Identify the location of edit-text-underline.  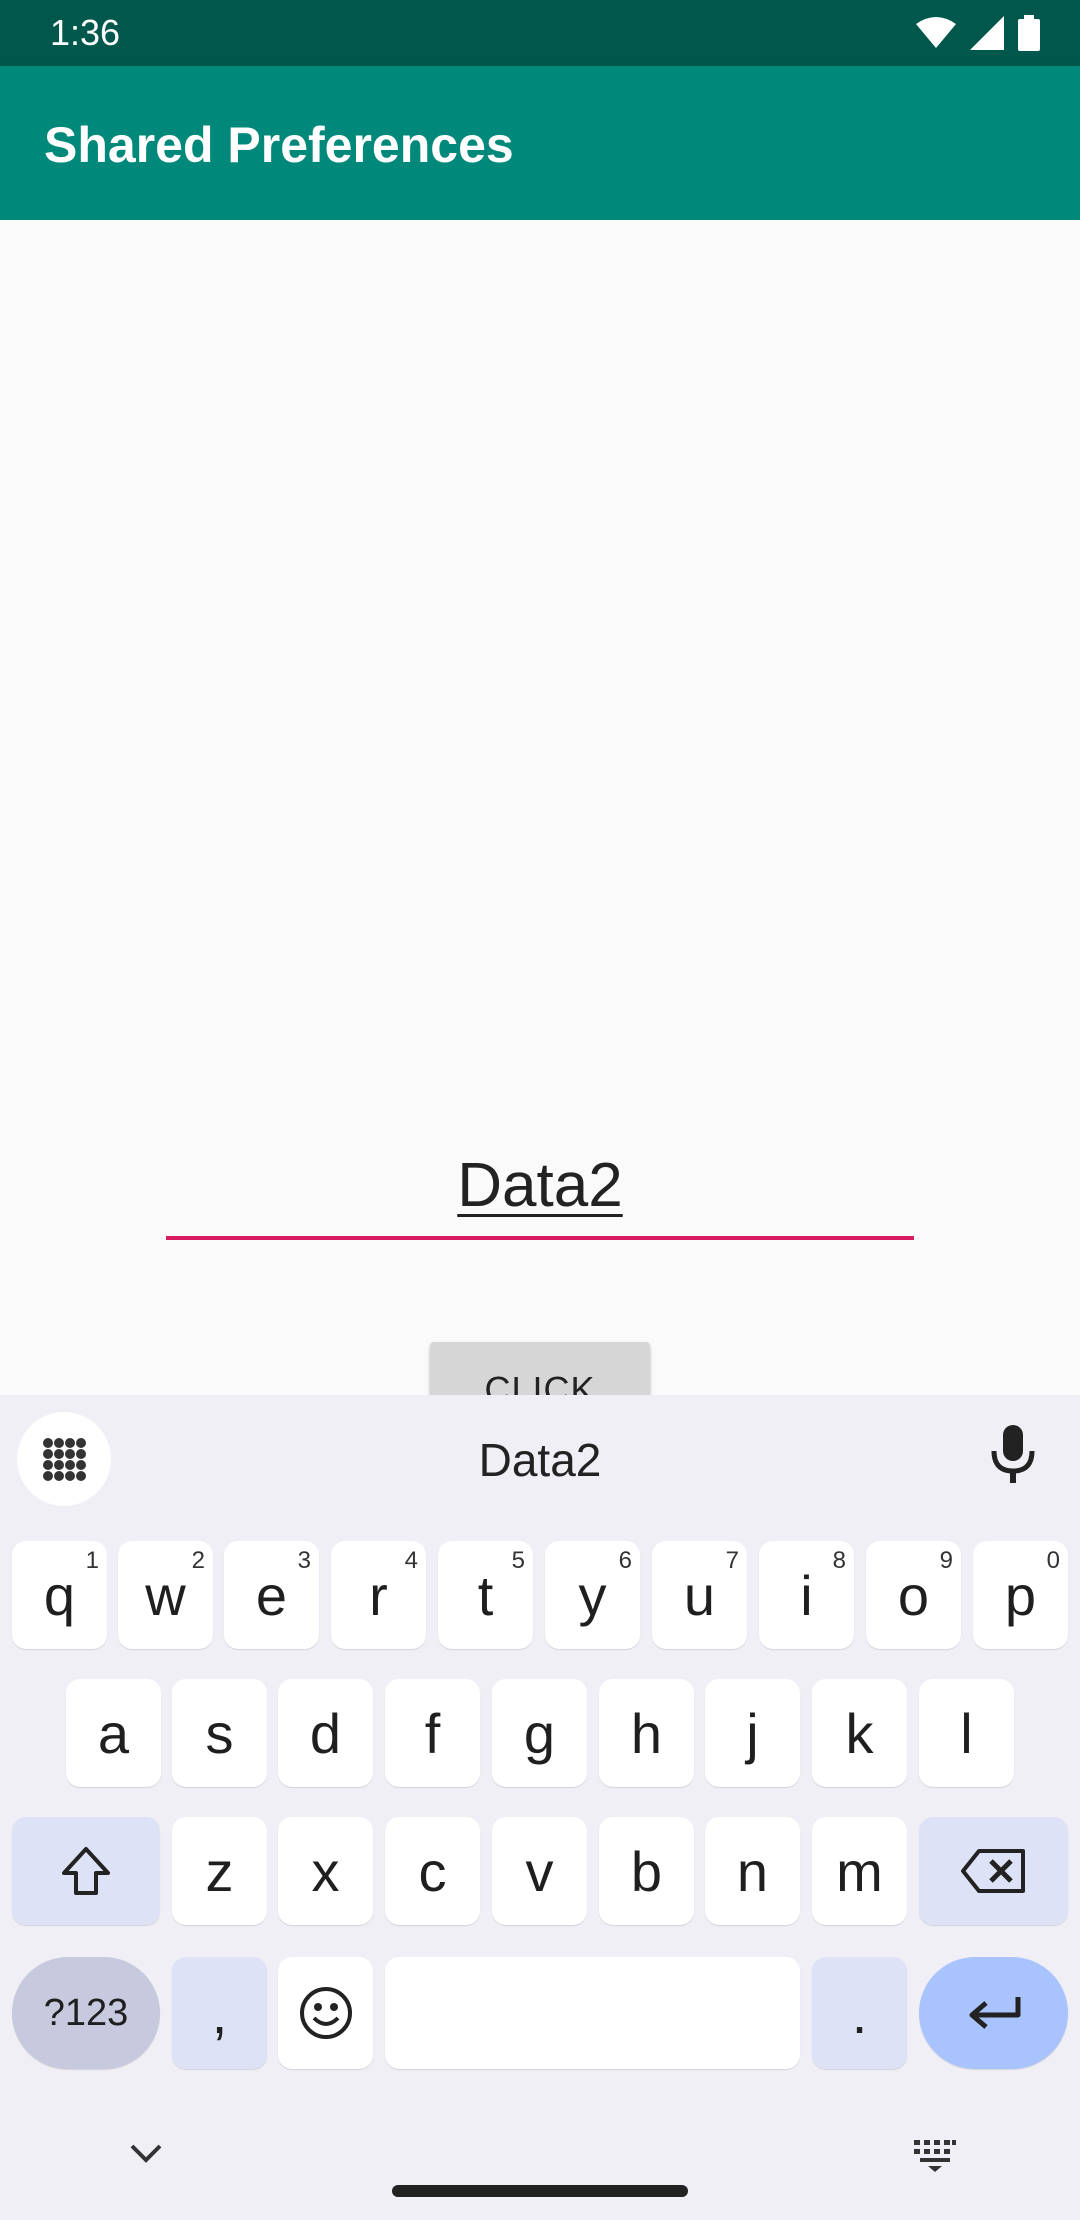
(540, 1238).